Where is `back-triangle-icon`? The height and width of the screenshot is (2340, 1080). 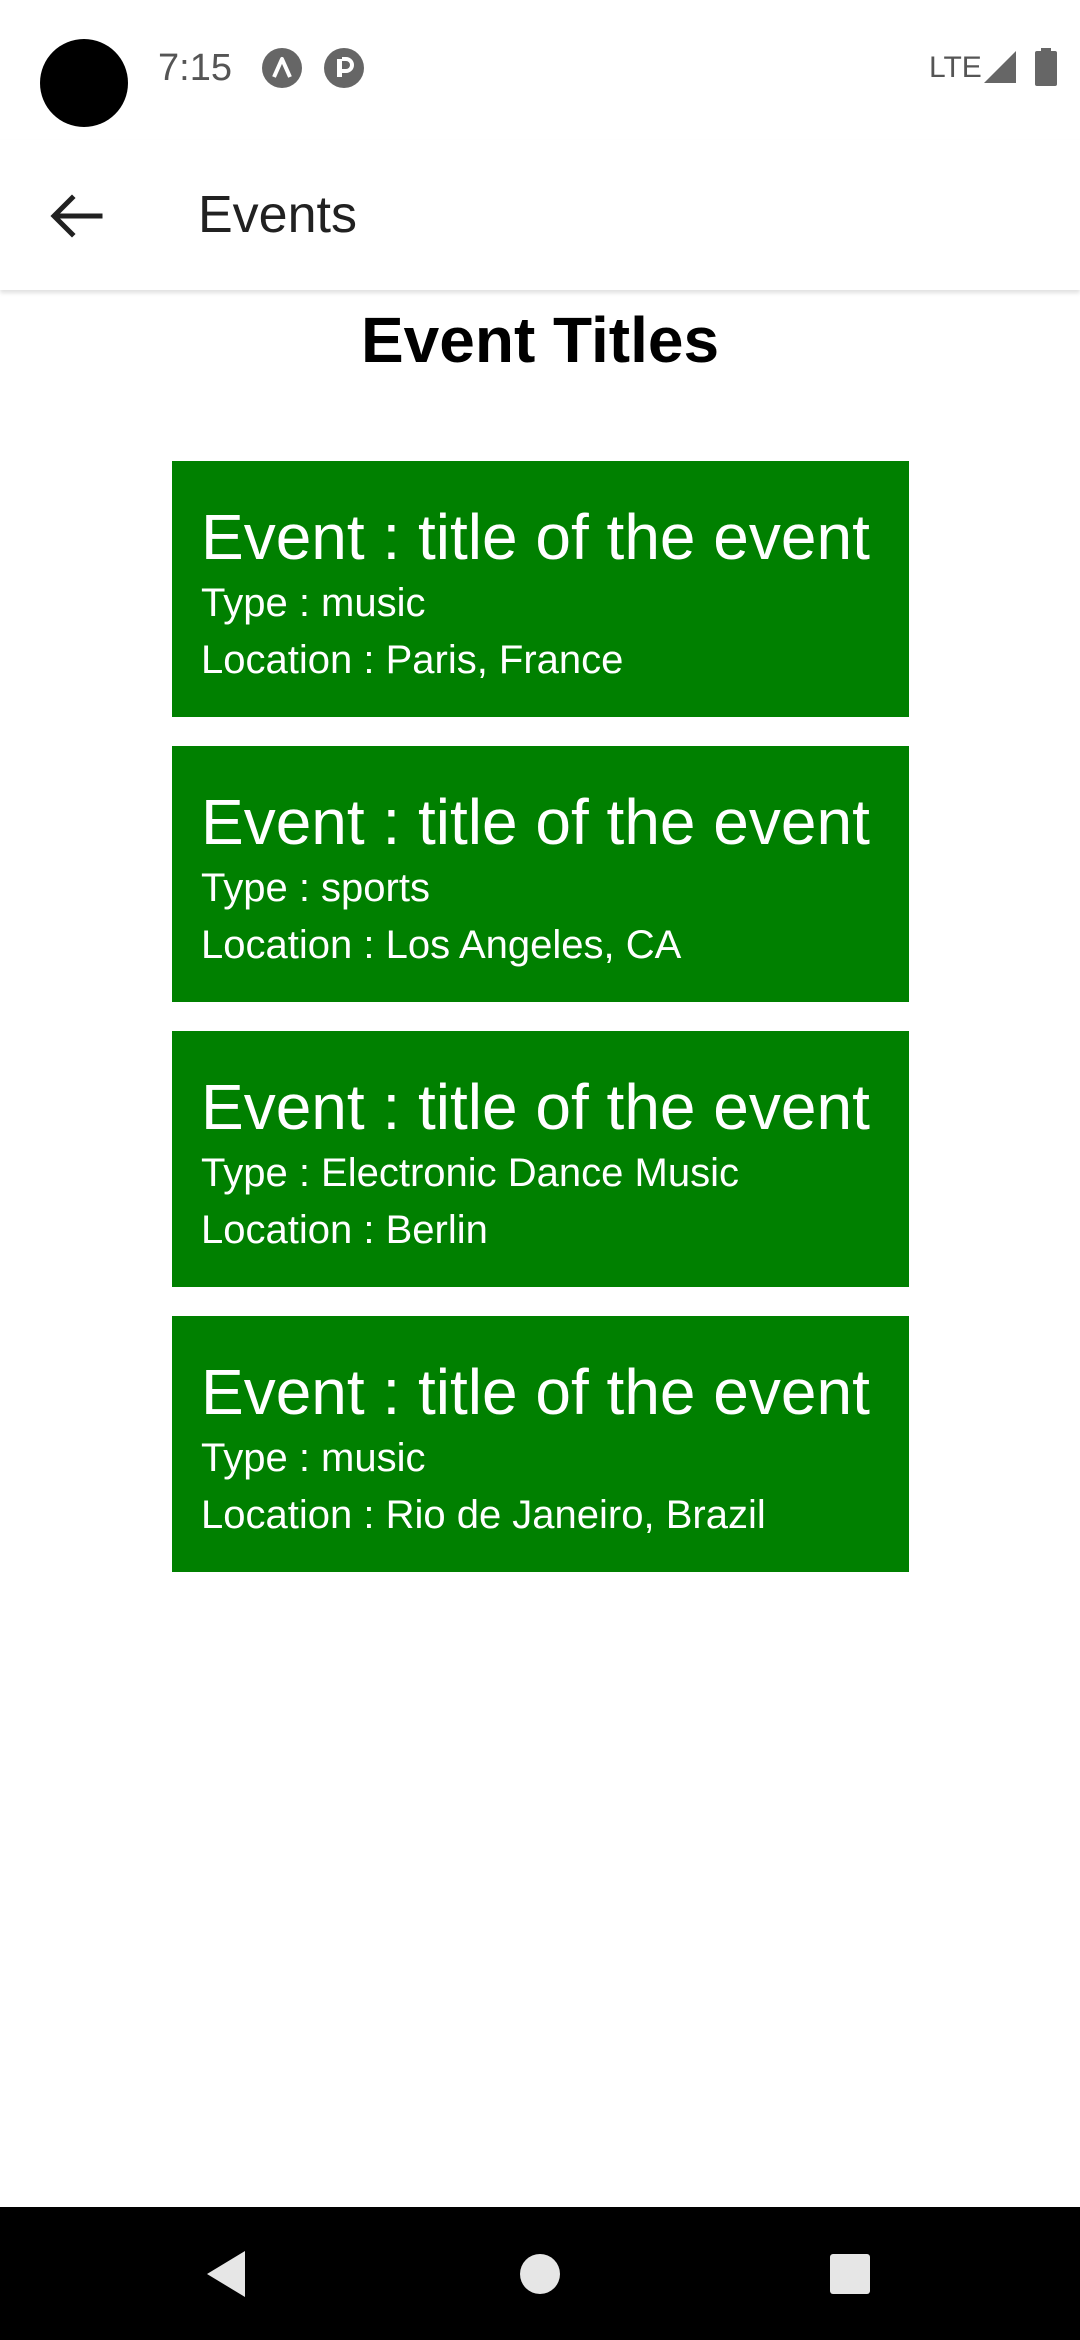 back-triangle-icon is located at coordinates (226, 2274).